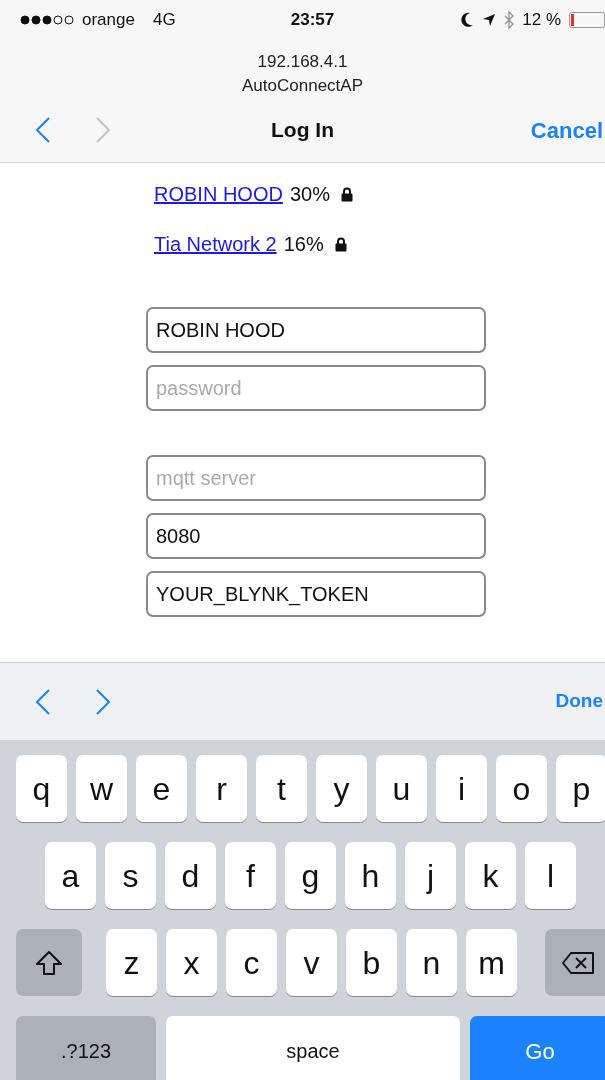 The height and width of the screenshot is (1080, 605). Describe the element at coordinates (580, 788) in the screenshot. I see `letter-key: p` at that location.